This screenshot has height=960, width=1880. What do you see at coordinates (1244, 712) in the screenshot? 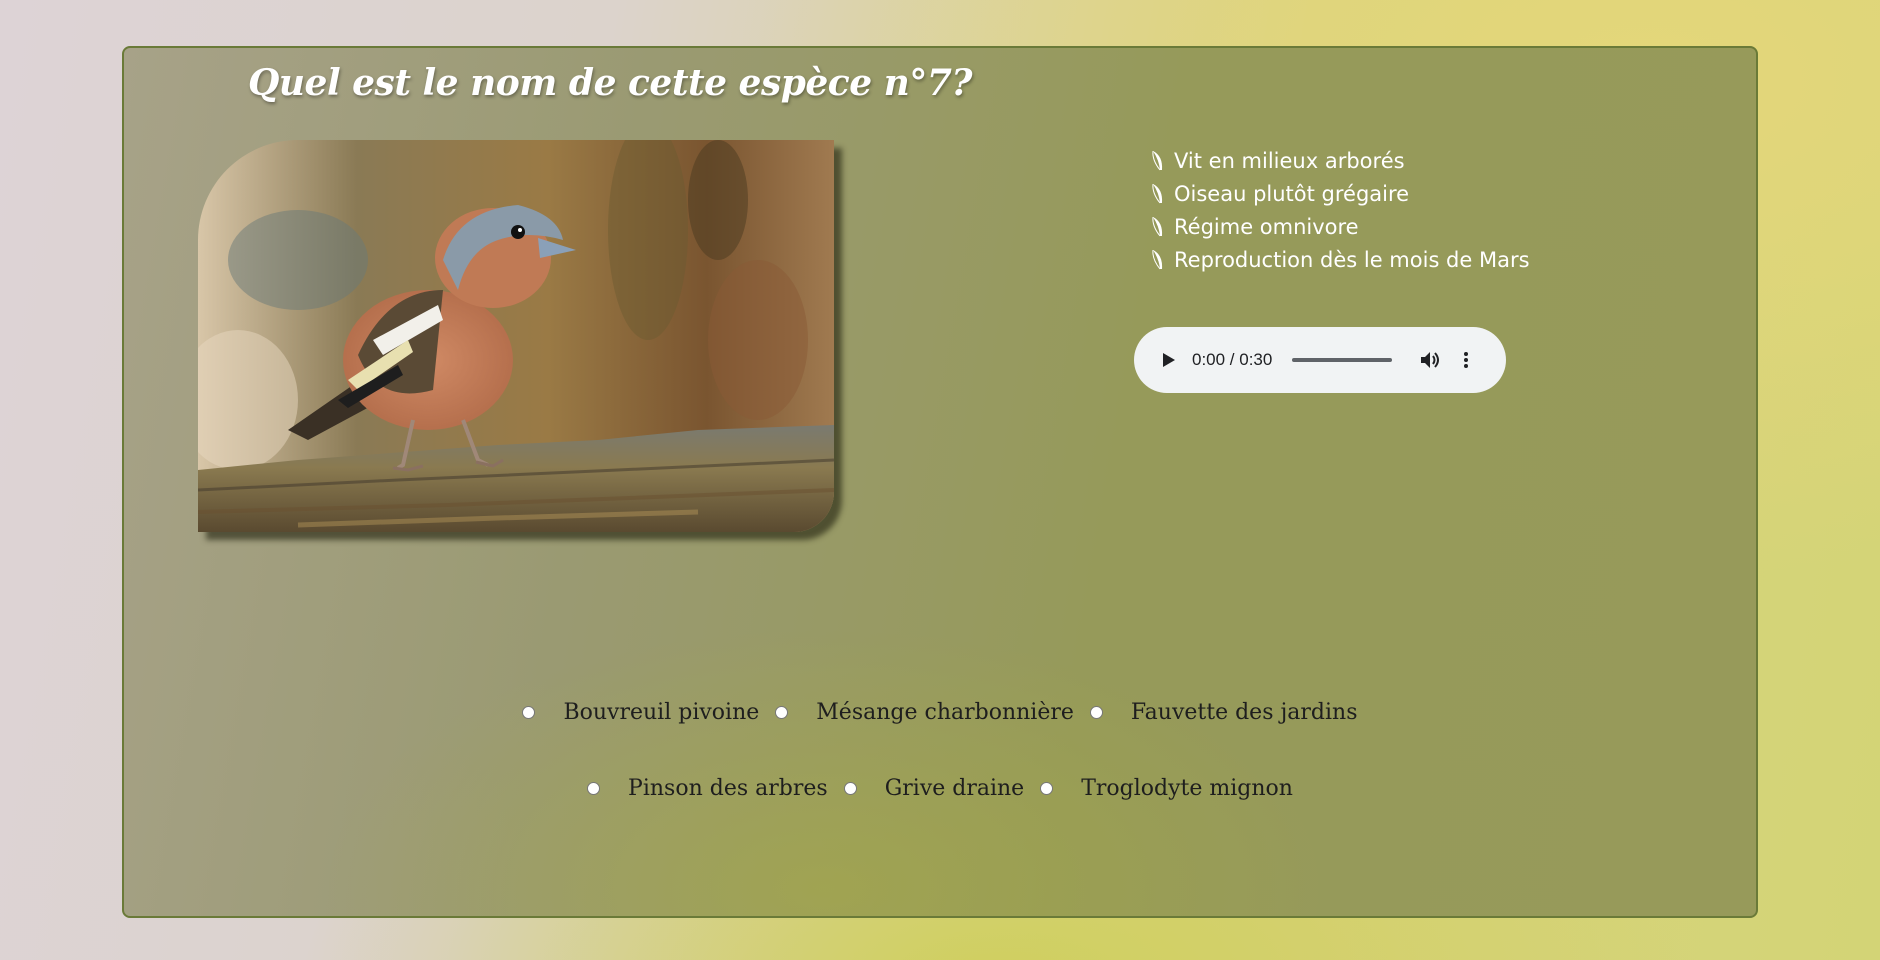
I see `choice-label: Fauvette des jardins` at bounding box center [1244, 712].